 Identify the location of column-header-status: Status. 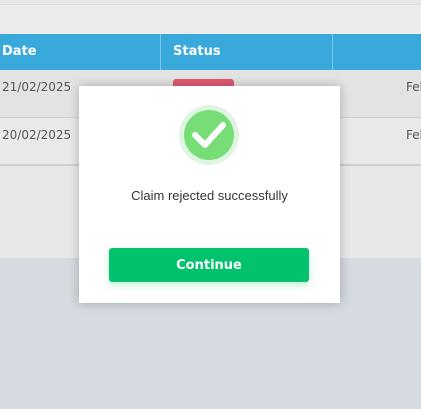
(246, 52).